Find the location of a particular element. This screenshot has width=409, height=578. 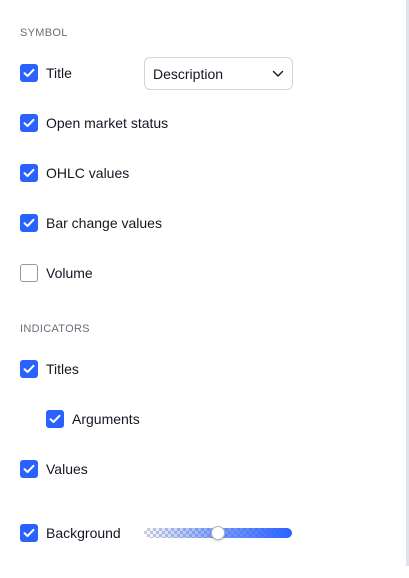

values-row: Values is located at coordinates (54, 469).